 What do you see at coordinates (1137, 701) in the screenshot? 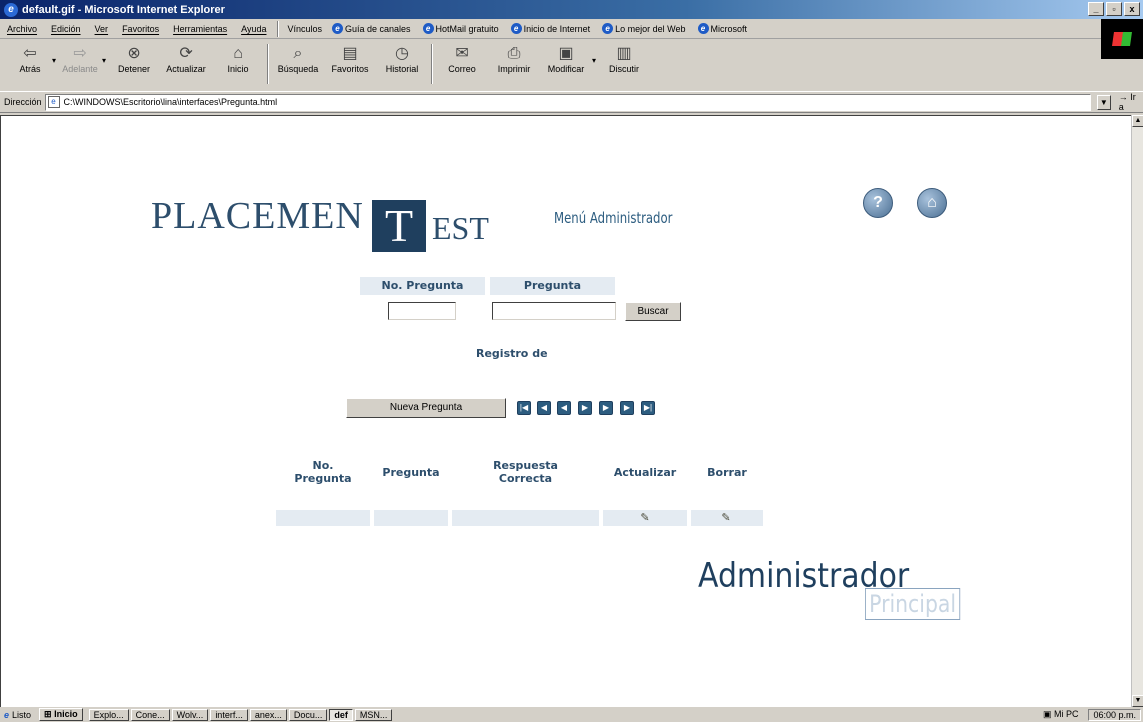
I see `scroll-down-icon: ▼` at bounding box center [1137, 701].